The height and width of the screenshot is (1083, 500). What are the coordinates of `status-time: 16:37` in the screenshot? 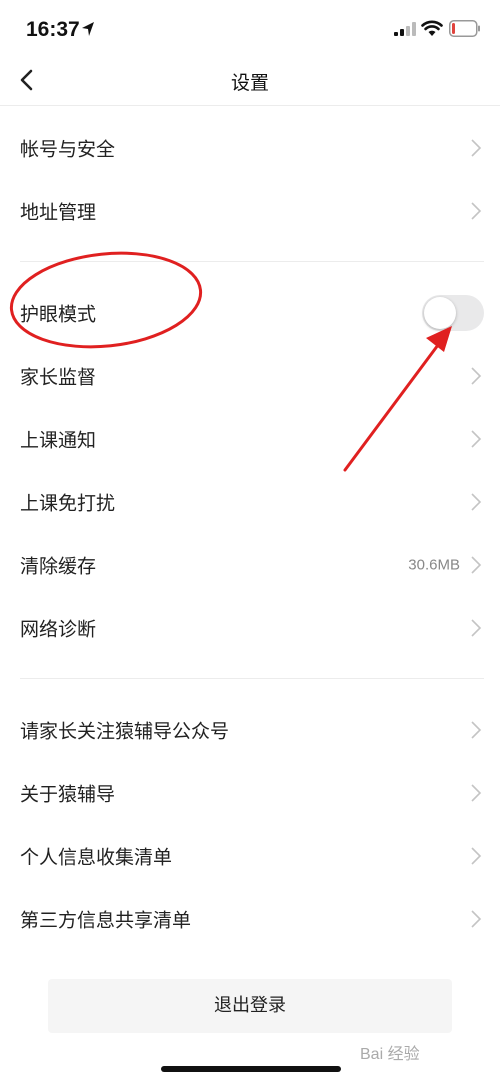 It's located at (53, 29).